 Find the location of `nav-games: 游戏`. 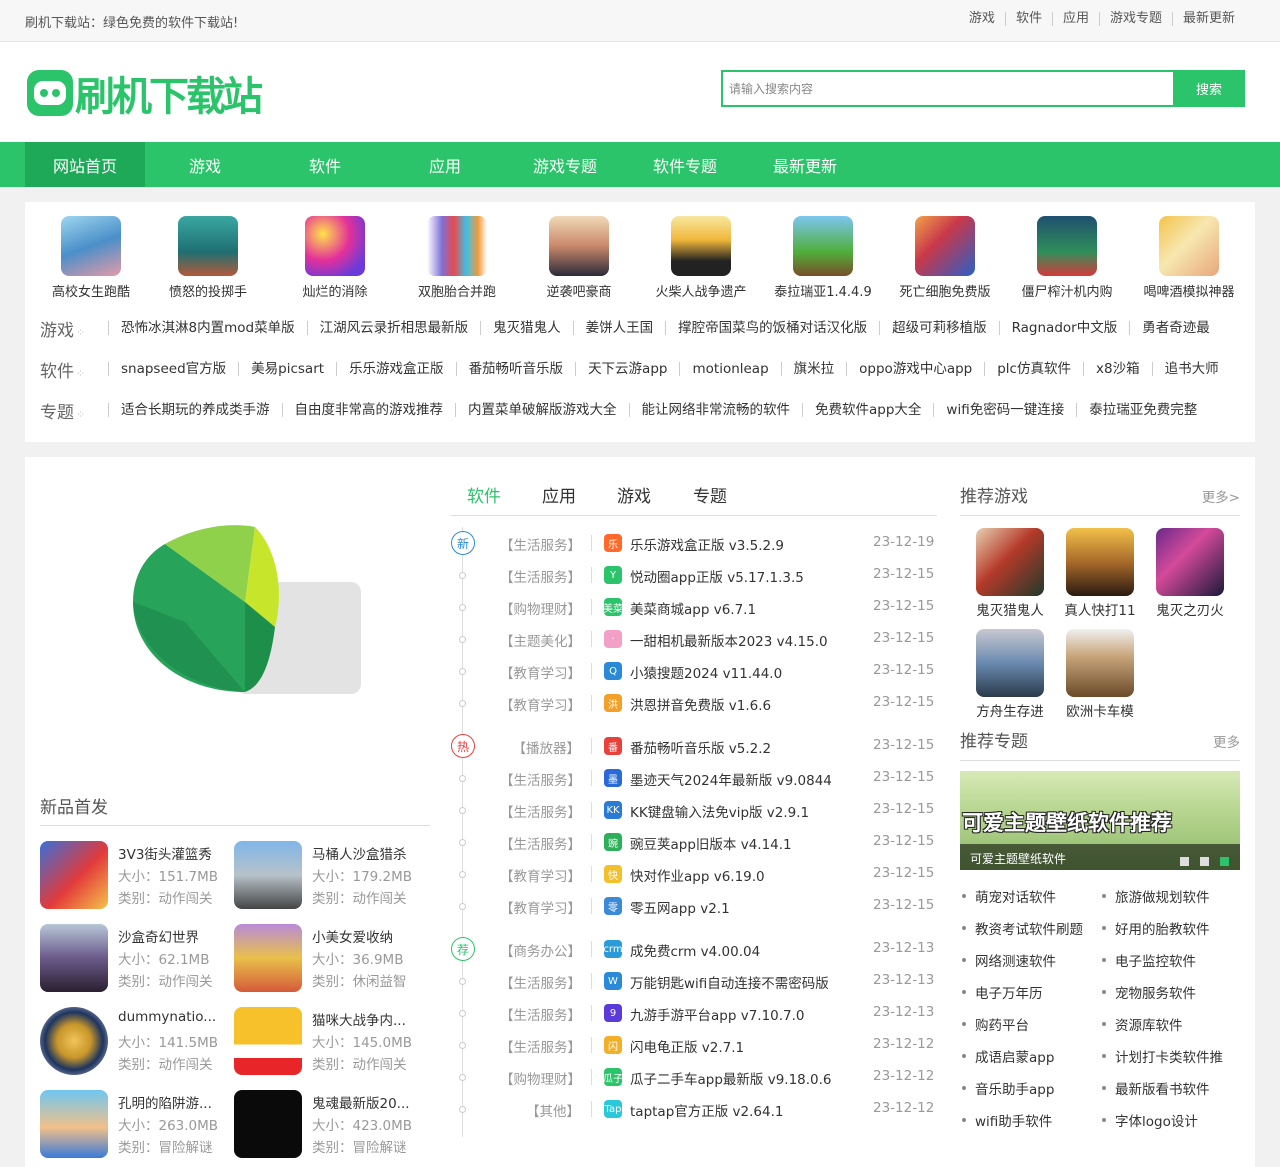

nav-games: 游戏 is located at coordinates (205, 164).